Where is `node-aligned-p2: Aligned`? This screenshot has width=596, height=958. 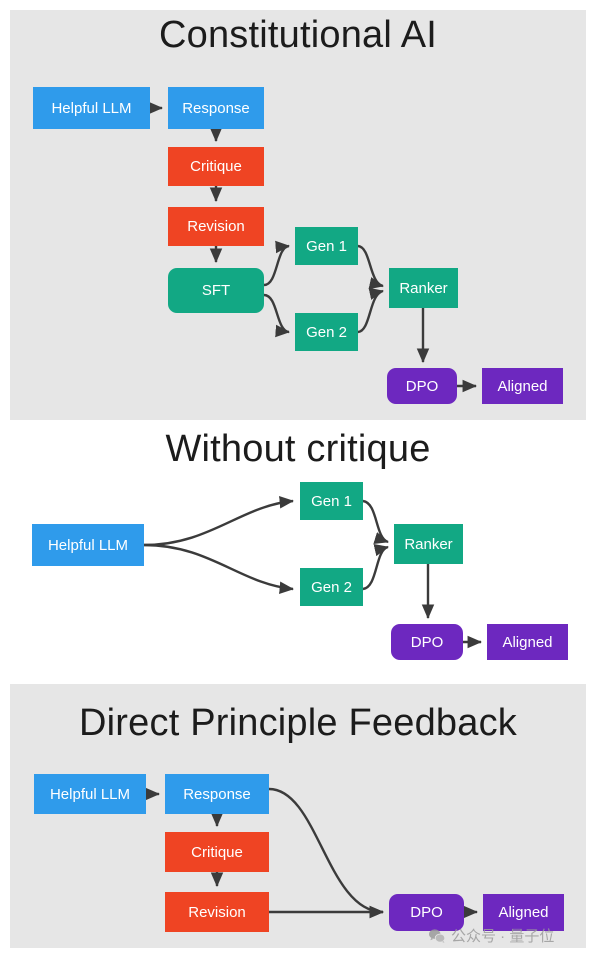 node-aligned-p2: Aligned is located at coordinates (527, 642).